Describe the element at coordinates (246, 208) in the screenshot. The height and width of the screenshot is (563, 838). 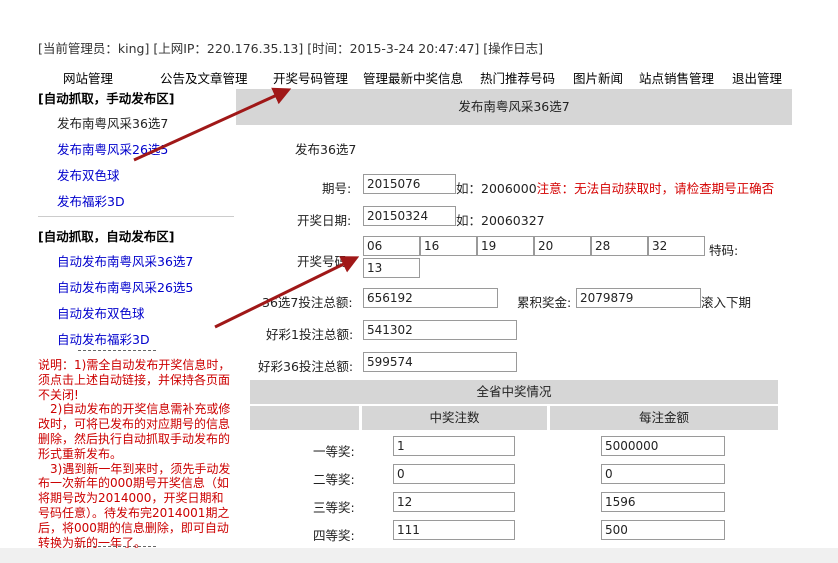
I see `annotation-arrows` at that location.